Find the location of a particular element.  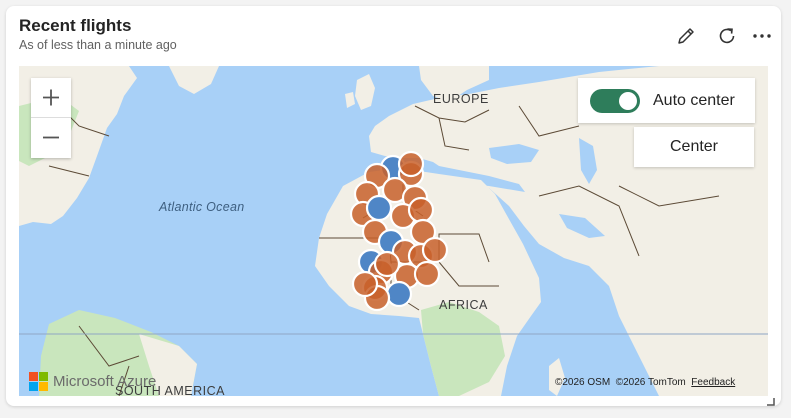

tomtom-attribution: ©2026 TomTom is located at coordinates (650, 382).